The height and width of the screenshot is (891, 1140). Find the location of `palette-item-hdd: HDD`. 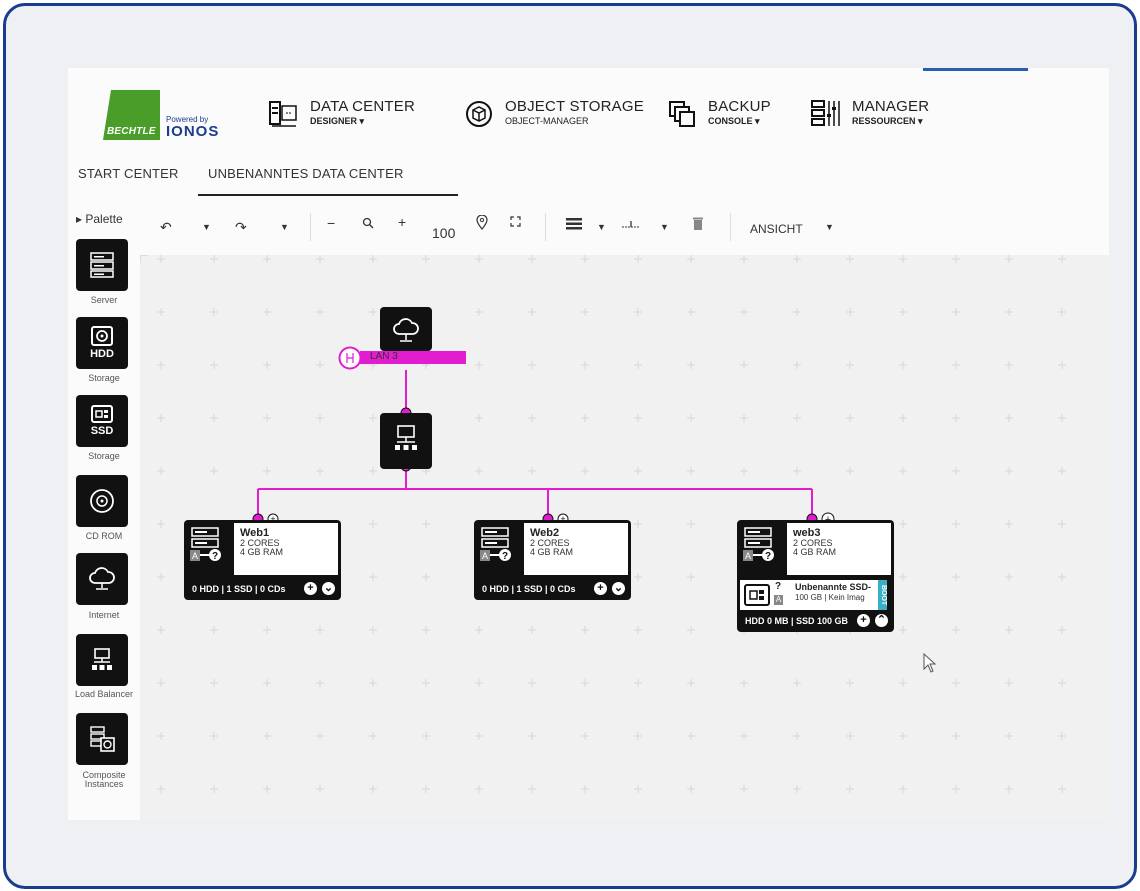

palette-item-hdd: HDD is located at coordinates (102, 343).